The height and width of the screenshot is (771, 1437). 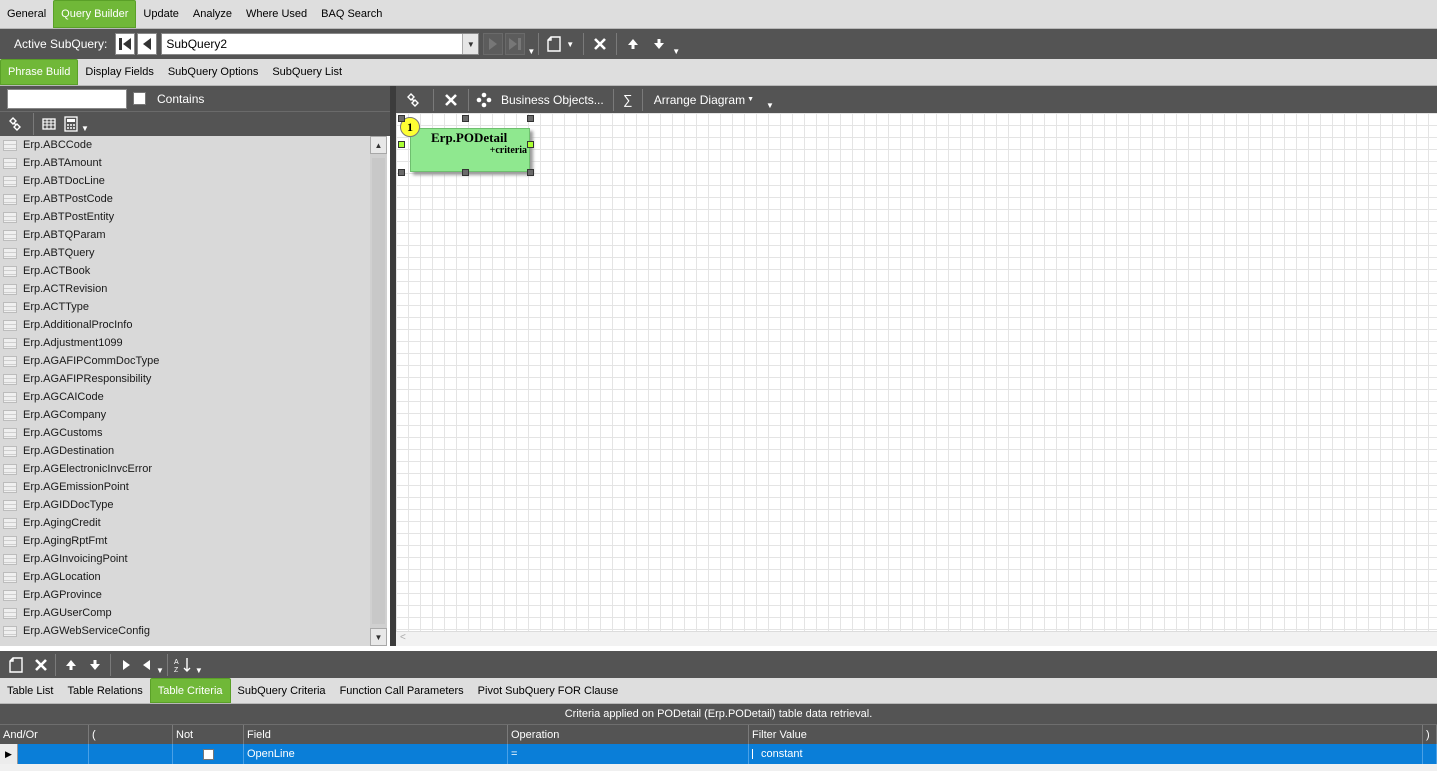 I want to click on sum-button: ∑, so click(x=628, y=99).